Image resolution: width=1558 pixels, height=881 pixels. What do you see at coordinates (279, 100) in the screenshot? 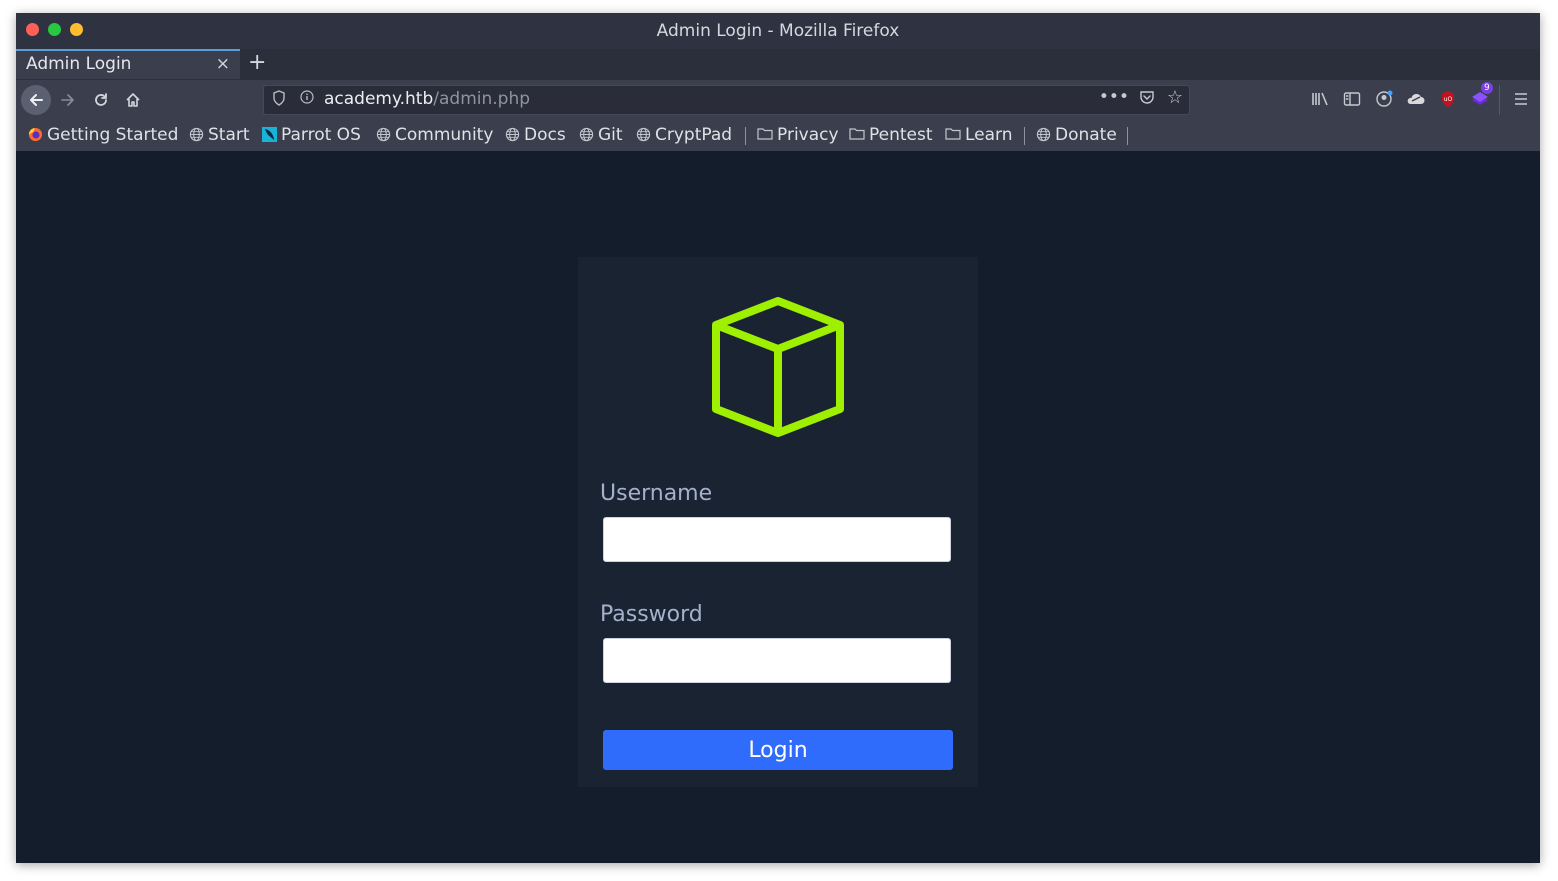
I see `shield-icon` at bounding box center [279, 100].